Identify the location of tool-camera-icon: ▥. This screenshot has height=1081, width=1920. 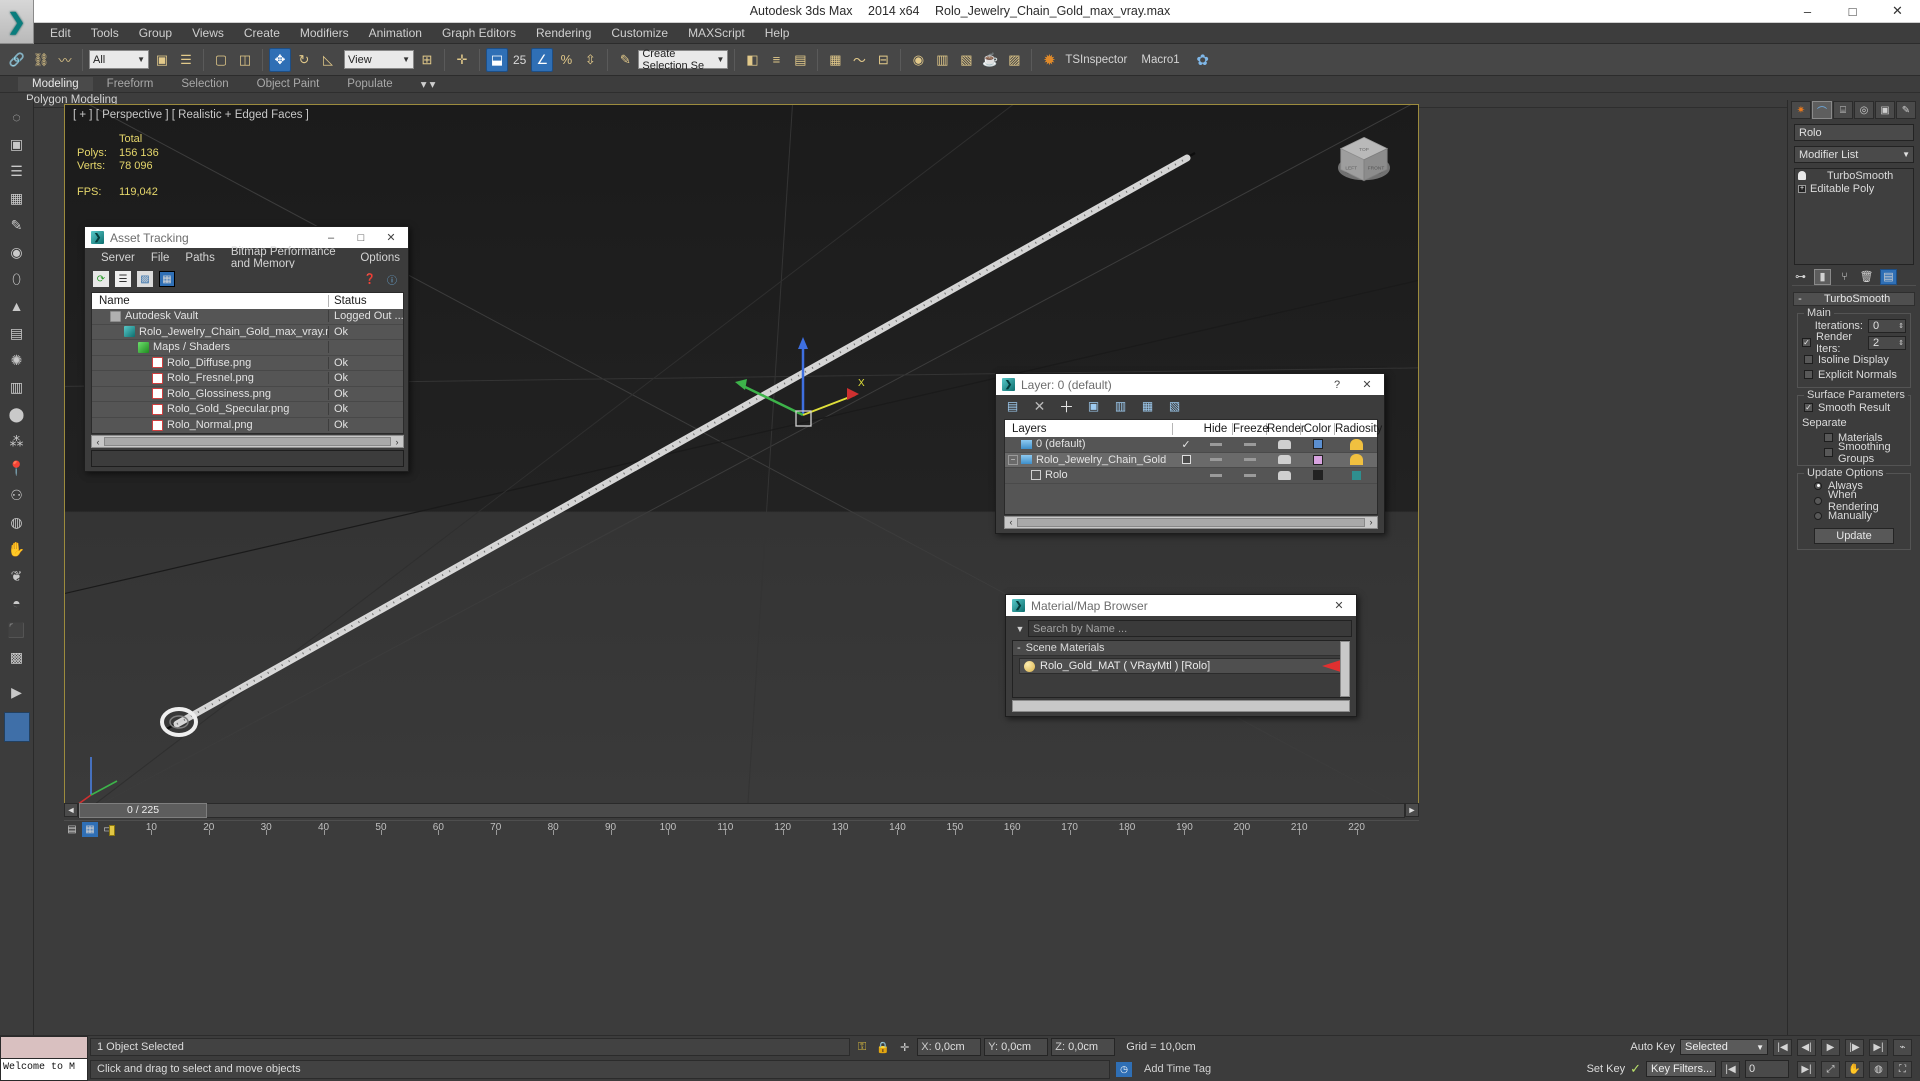
(17, 387).